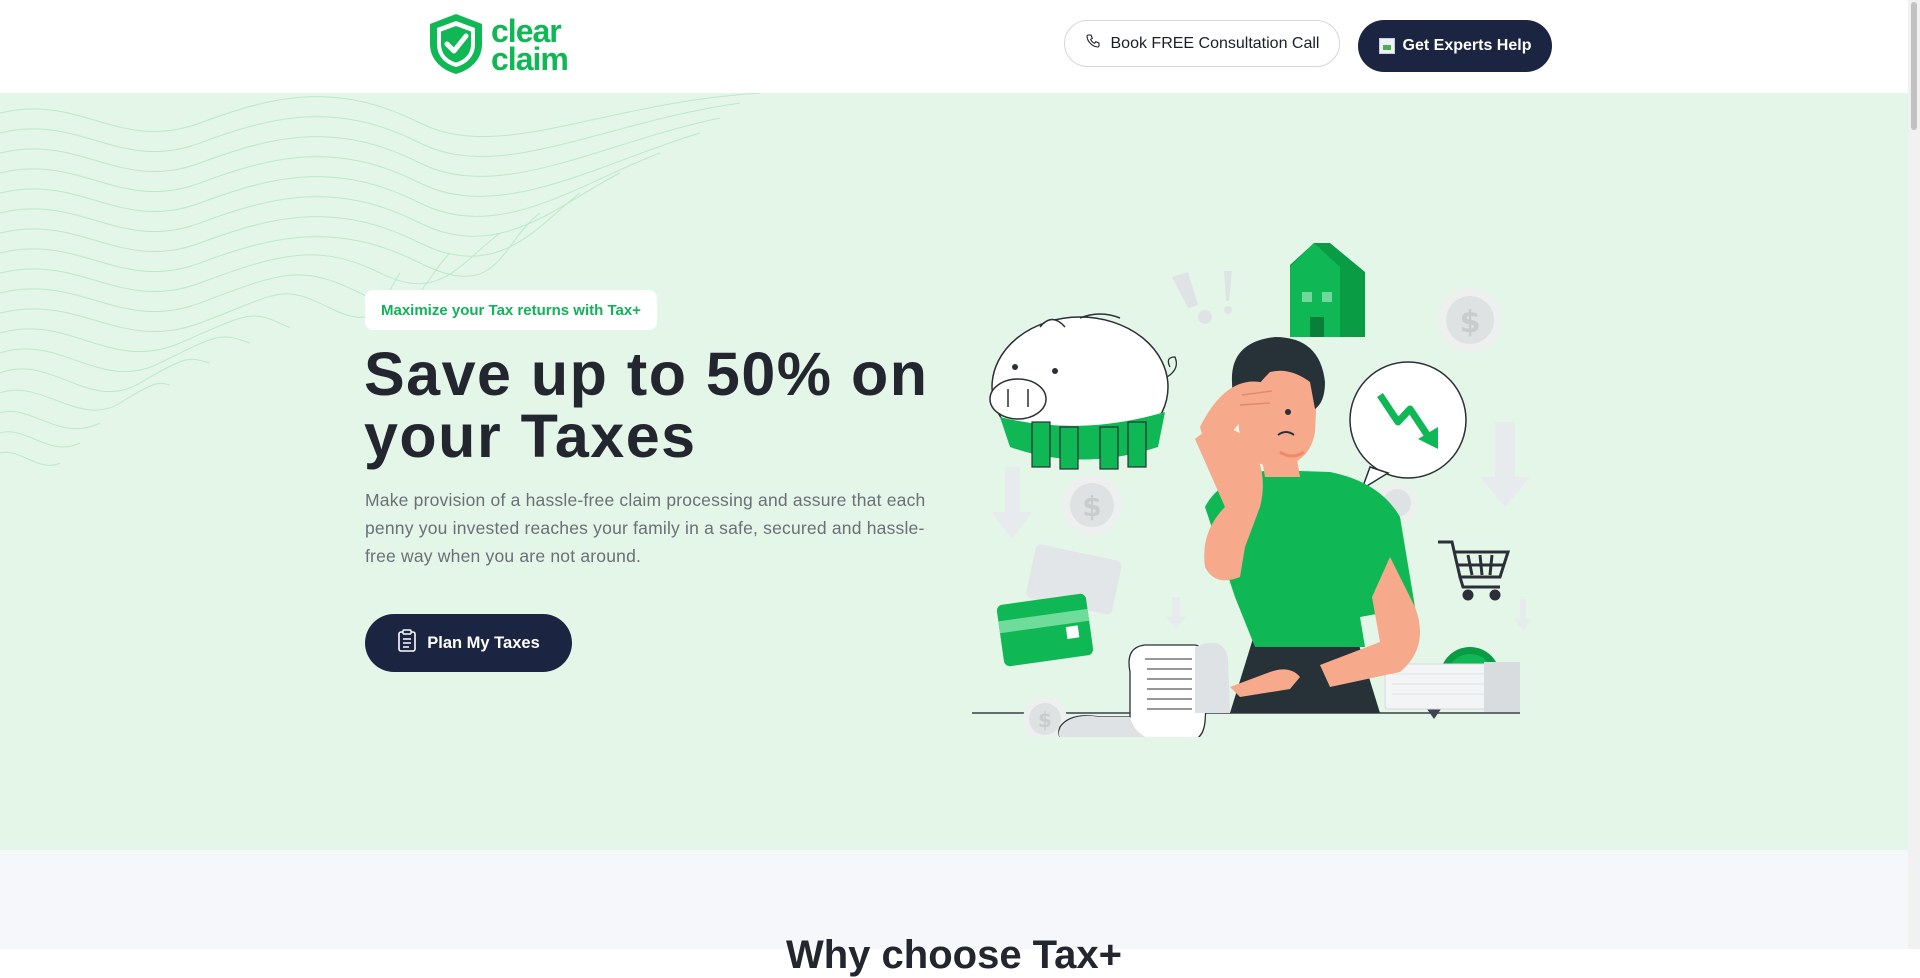  Describe the element at coordinates (1083, 391) in the screenshot. I see `piggy-bank-icon` at that location.